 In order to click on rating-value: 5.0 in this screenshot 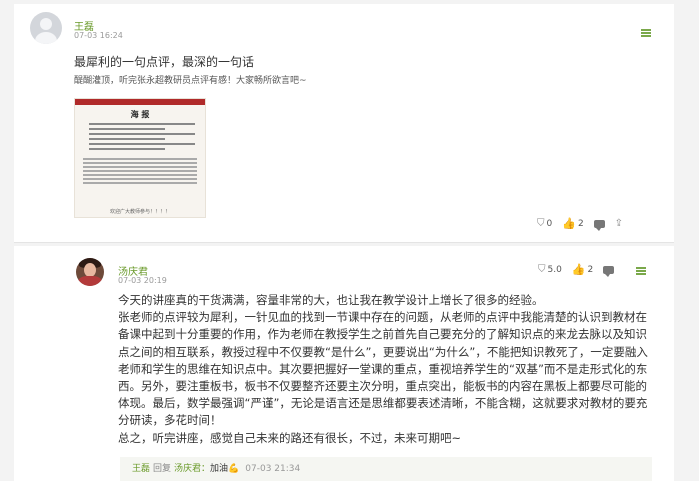, I will do `click(554, 269)`.